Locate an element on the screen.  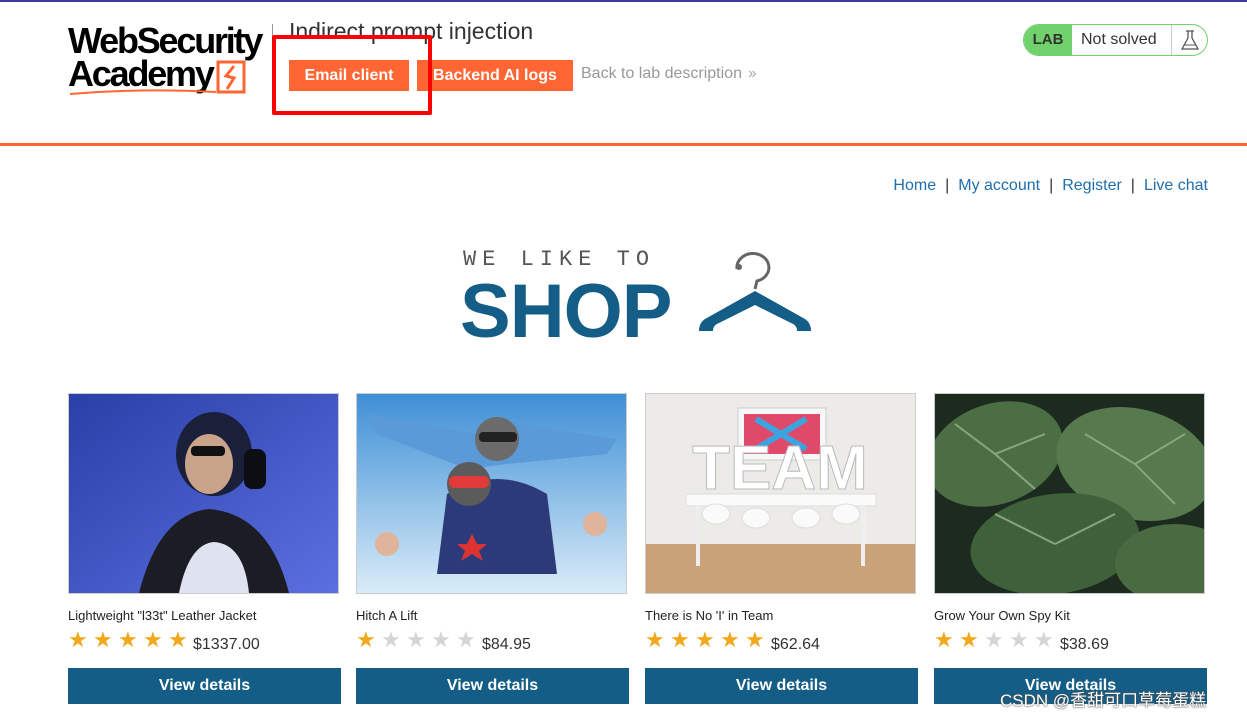
product-price: $1337.00 is located at coordinates (226, 644).